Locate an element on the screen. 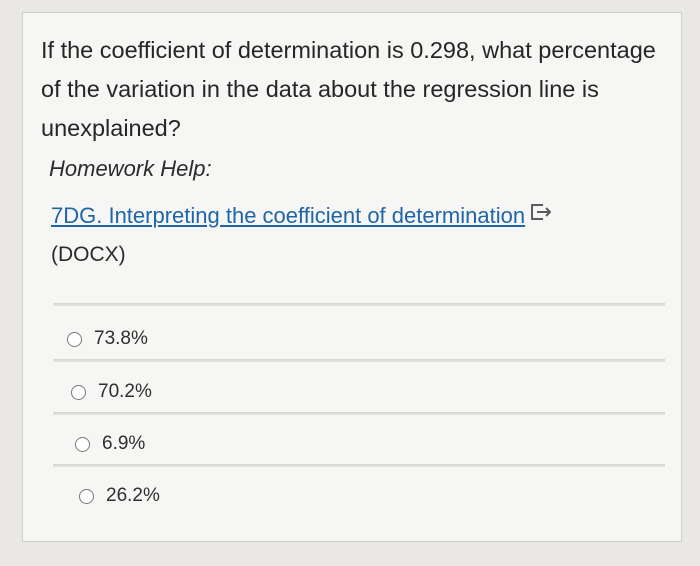 This screenshot has width=700, height=566. answer-option-label: 73.8% is located at coordinates (121, 338).